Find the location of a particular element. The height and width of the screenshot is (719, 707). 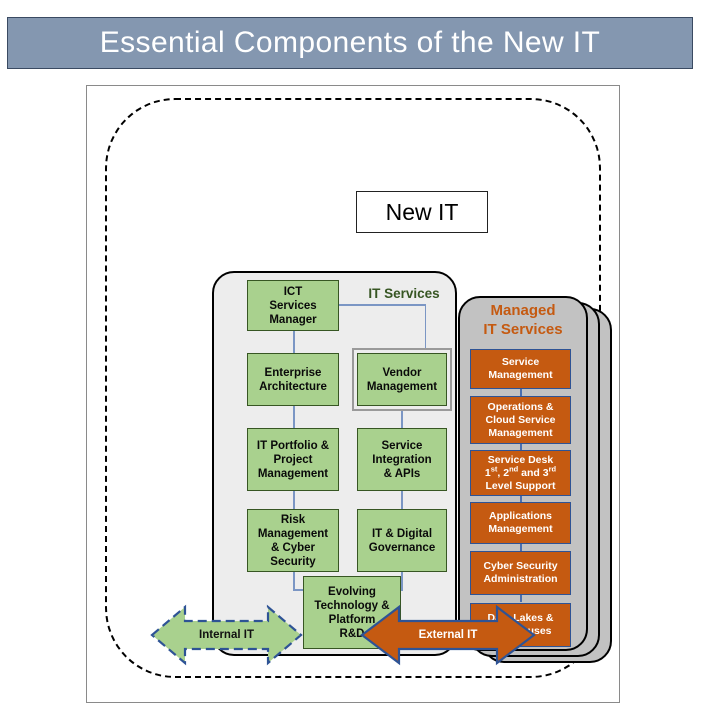

arrow-internal-it: Internal IT is located at coordinates (226, 635).